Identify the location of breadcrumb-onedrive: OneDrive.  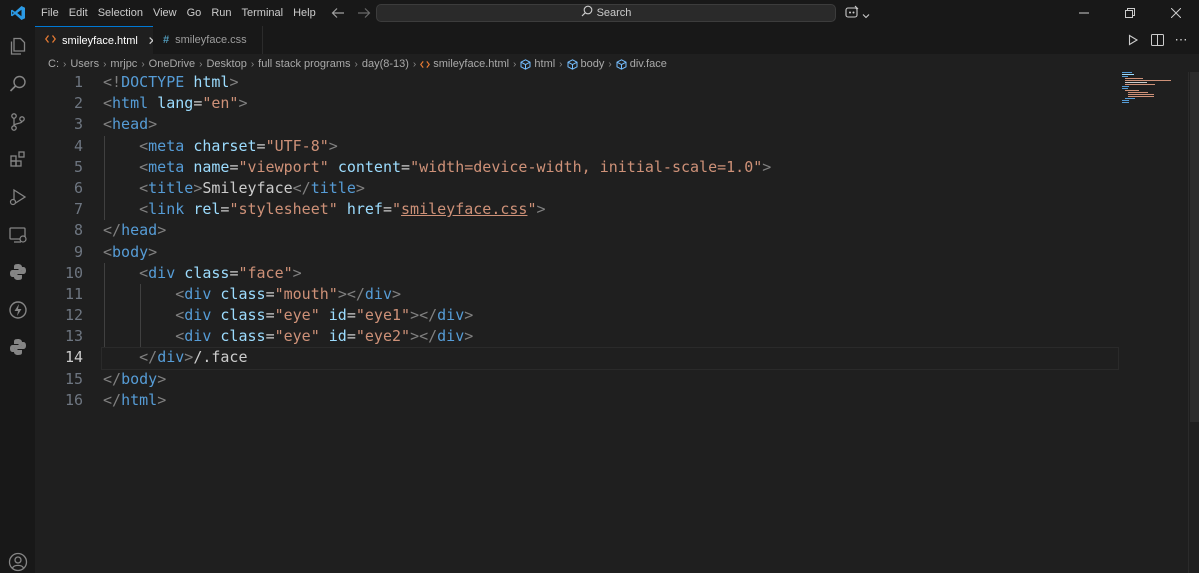
(172, 64).